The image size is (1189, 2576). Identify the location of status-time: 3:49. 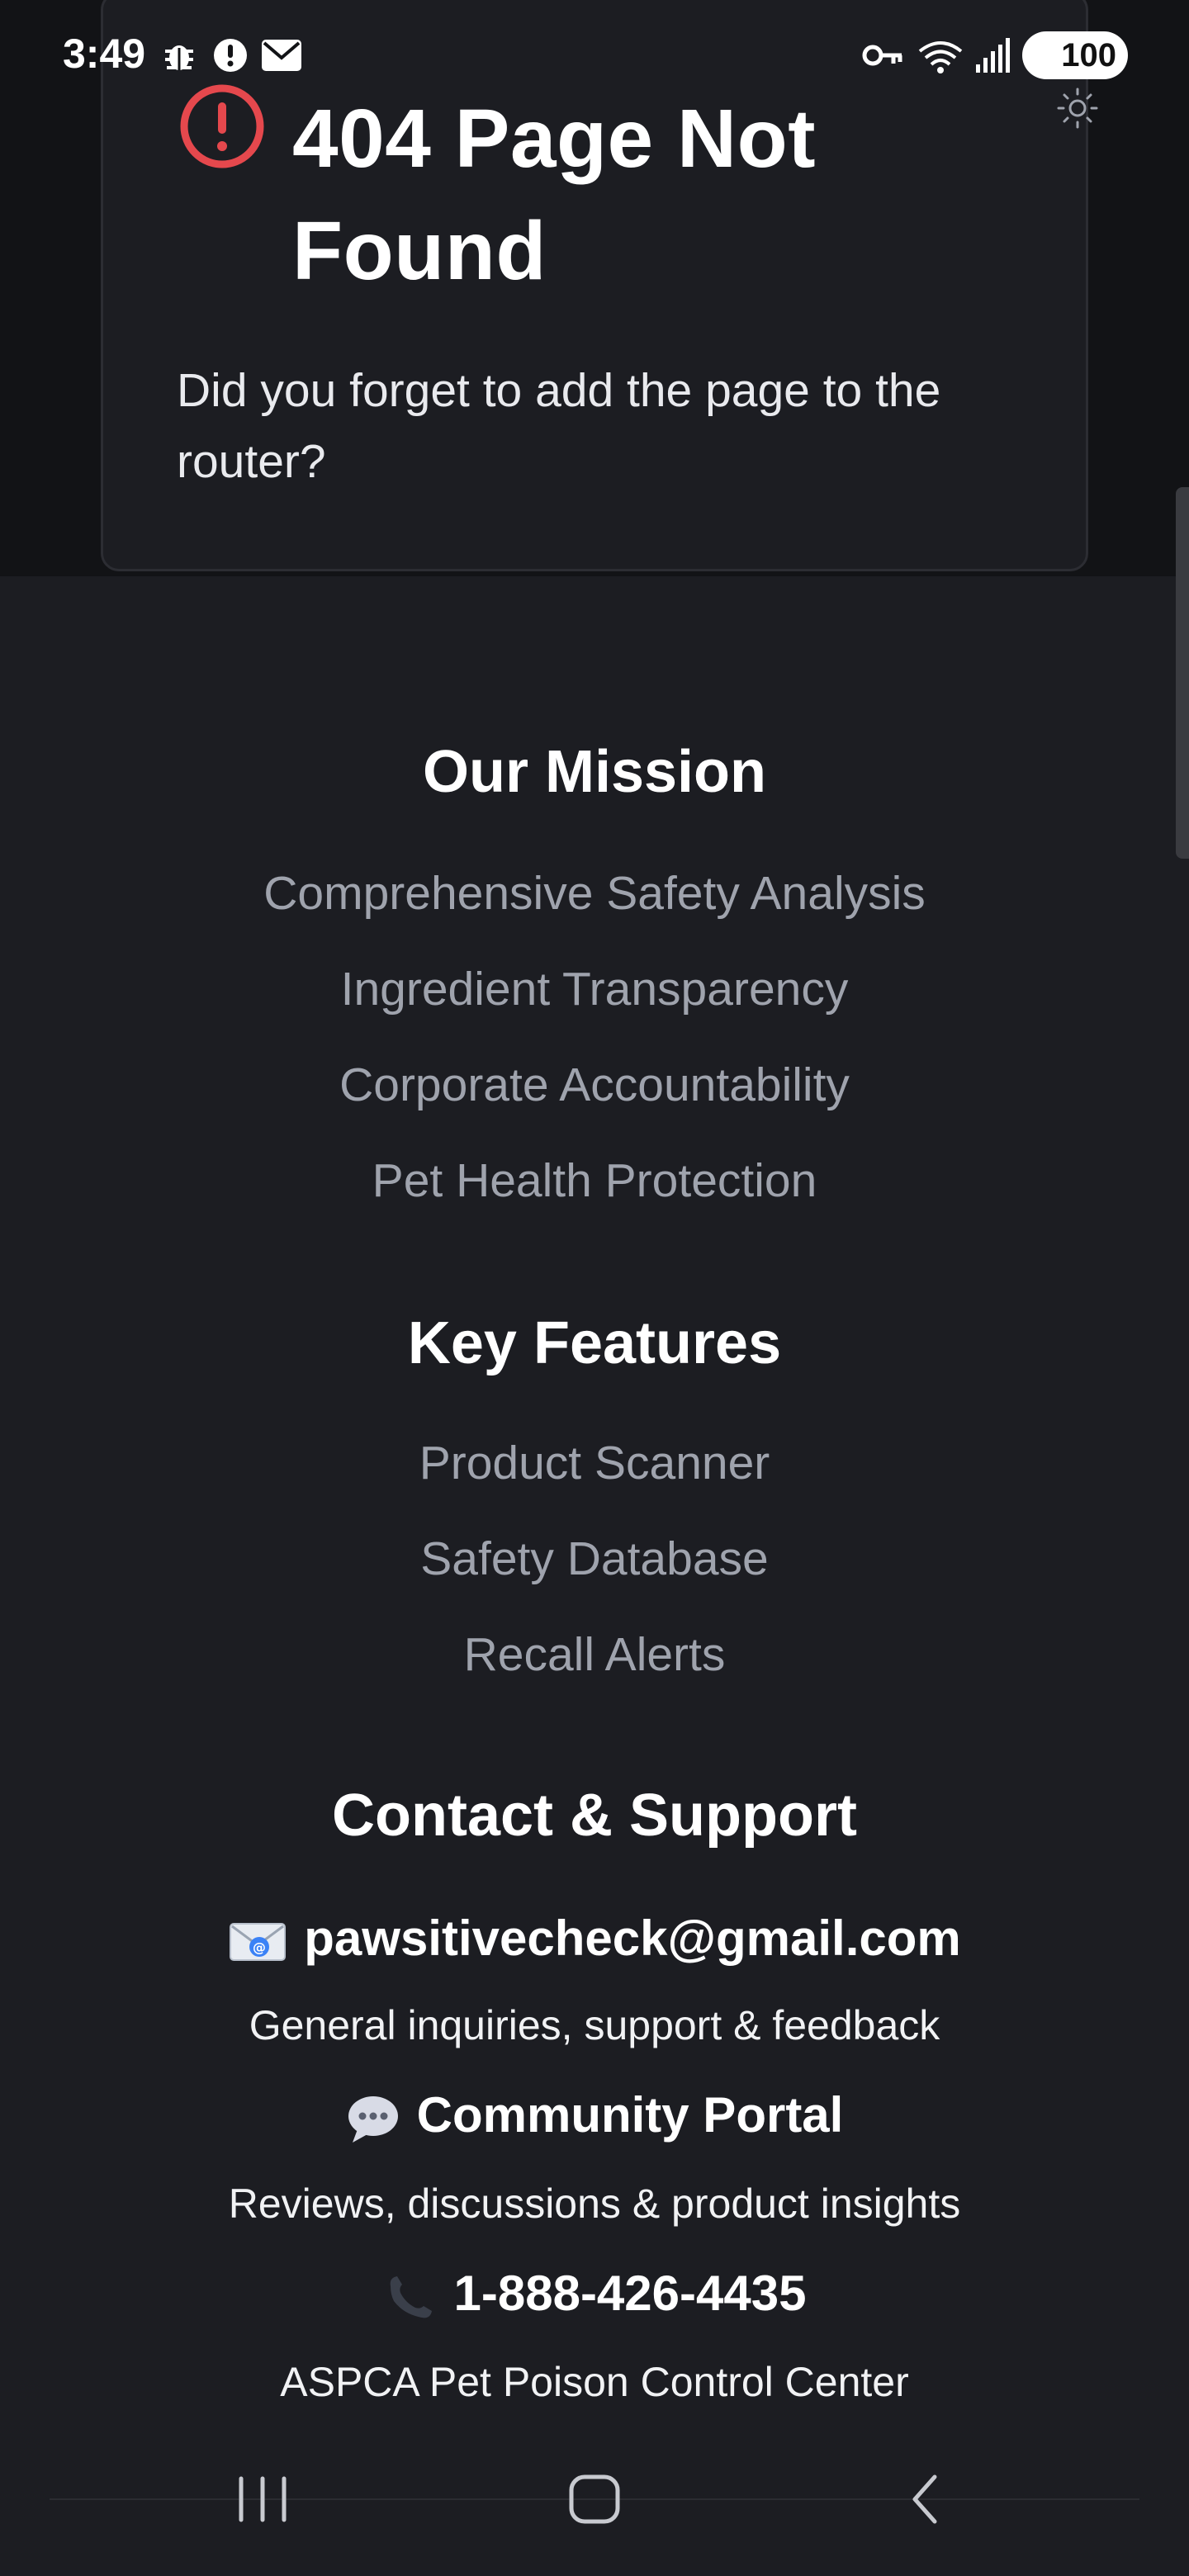
(104, 54).